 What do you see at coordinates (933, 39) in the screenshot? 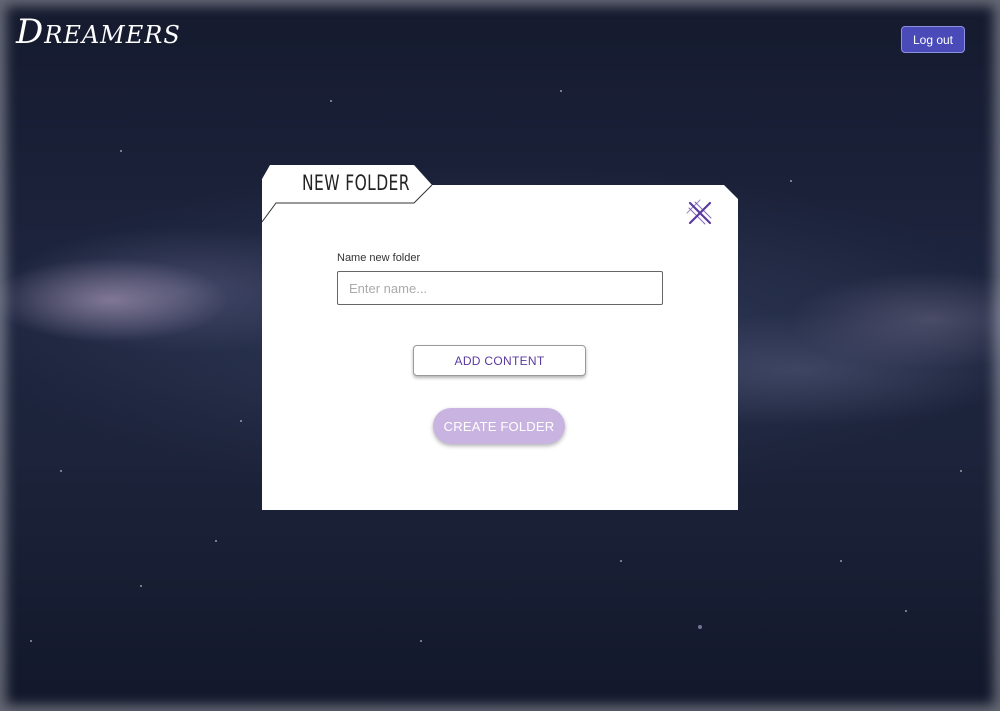
I see `logout-button: Log out` at bounding box center [933, 39].